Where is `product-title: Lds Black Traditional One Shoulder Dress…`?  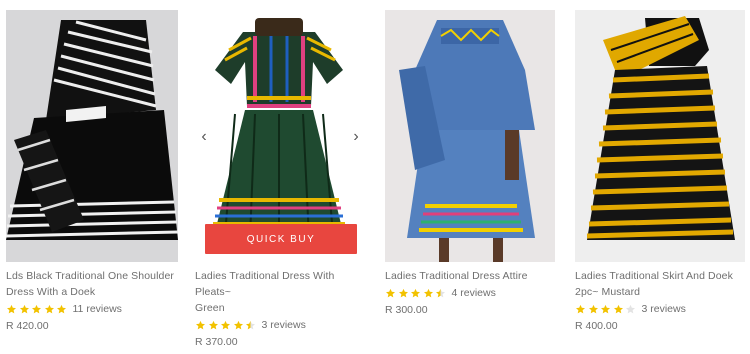 product-title: Lds Black Traditional One Shoulder Dress… is located at coordinates (92, 284).